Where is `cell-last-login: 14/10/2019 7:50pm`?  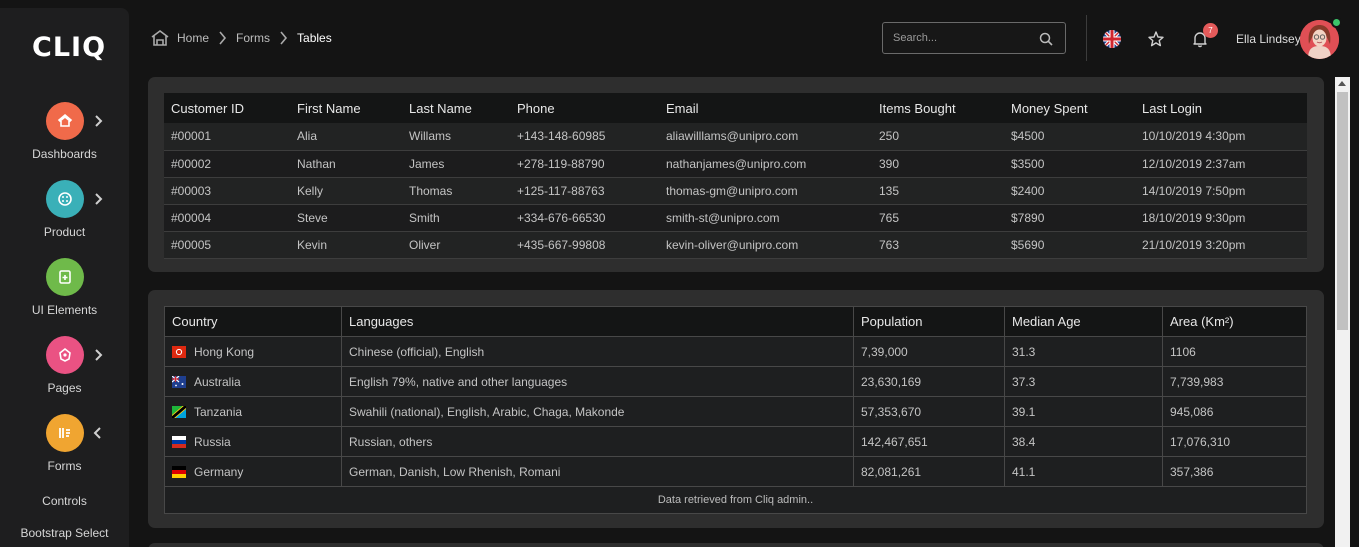
cell-last-login: 14/10/2019 7:50pm is located at coordinates (1221, 191).